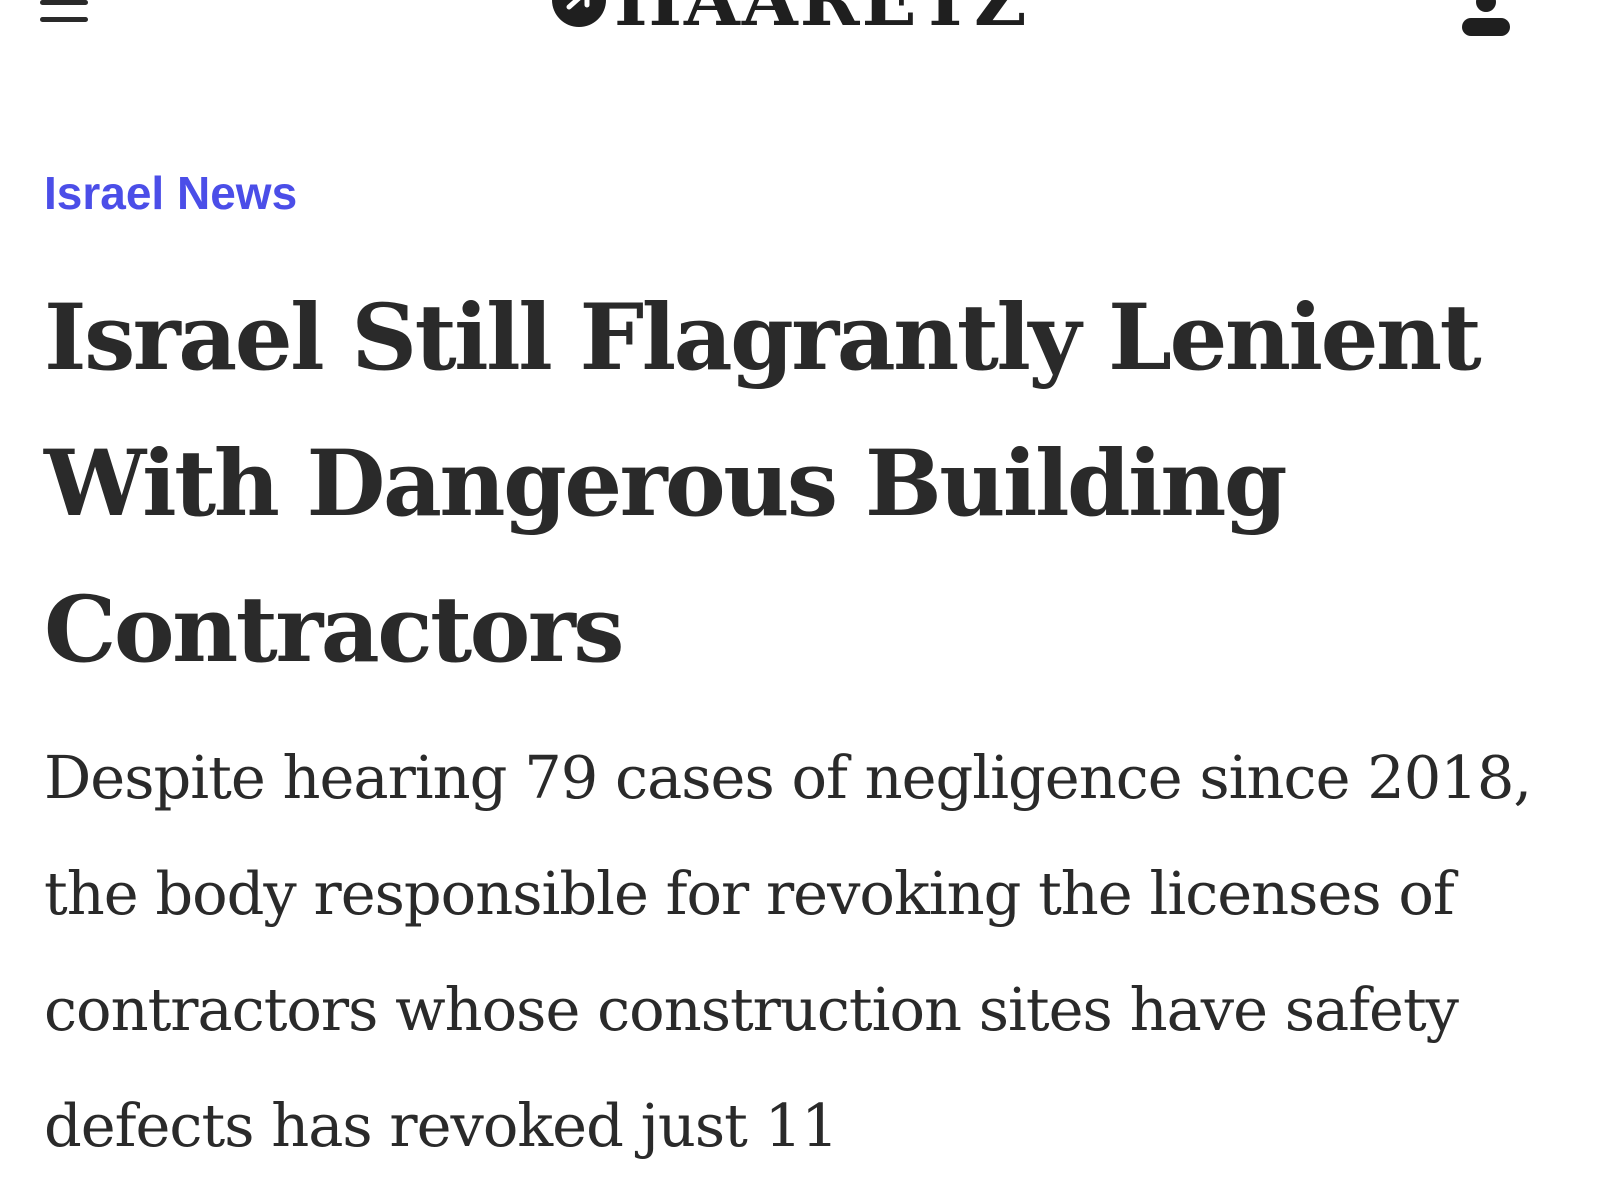 This screenshot has width=1600, height=1200. I want to click on logo-mark-icon, so click(579, 13).